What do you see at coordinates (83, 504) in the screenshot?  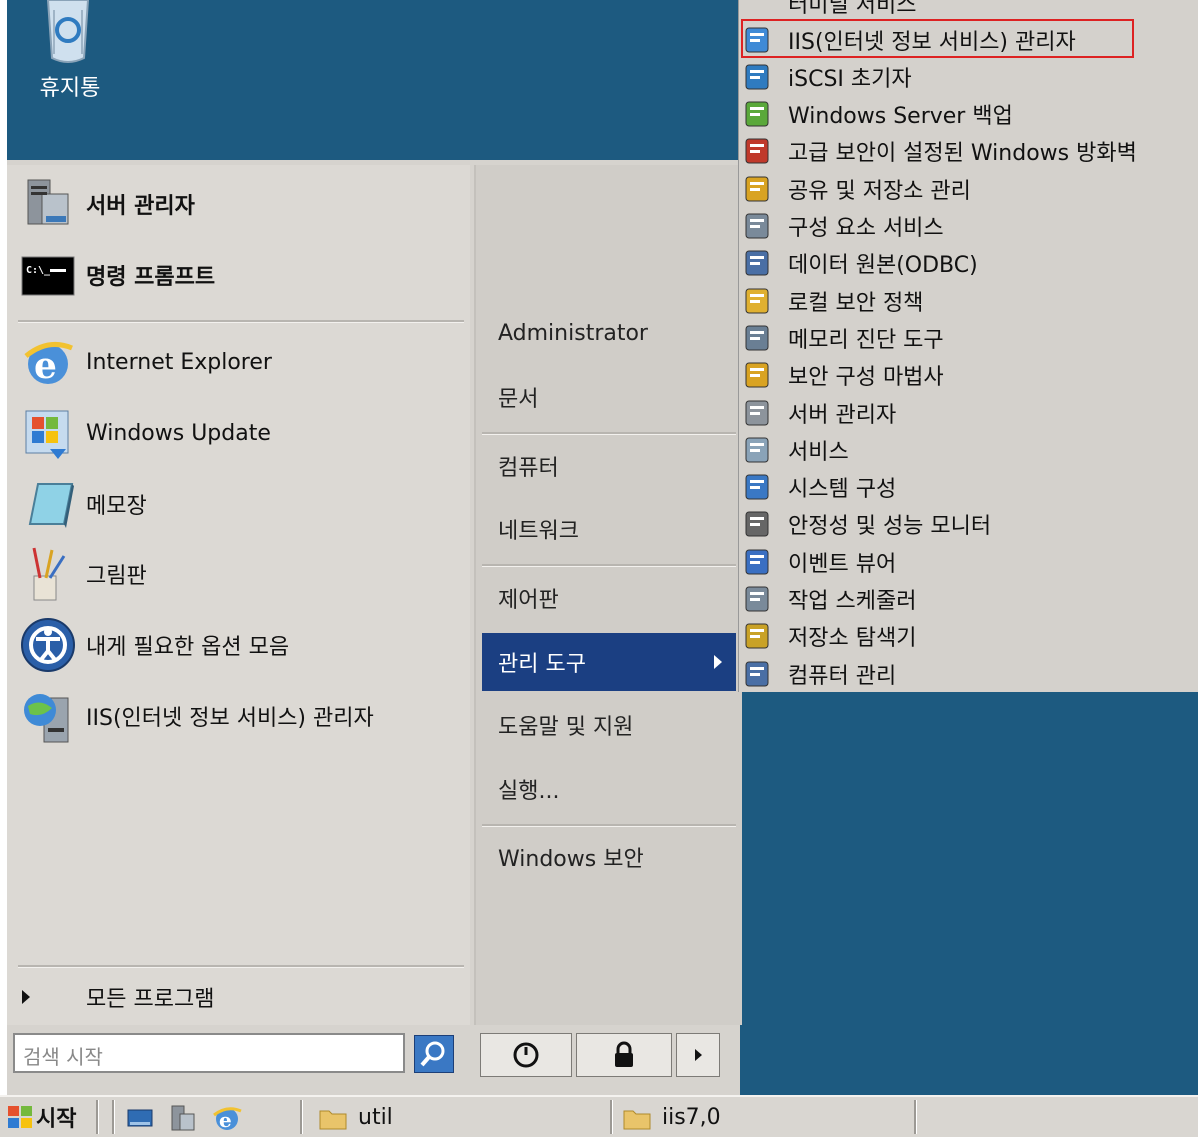 I see `recent-notepad: 메모장` at bounding box center [83, 504].